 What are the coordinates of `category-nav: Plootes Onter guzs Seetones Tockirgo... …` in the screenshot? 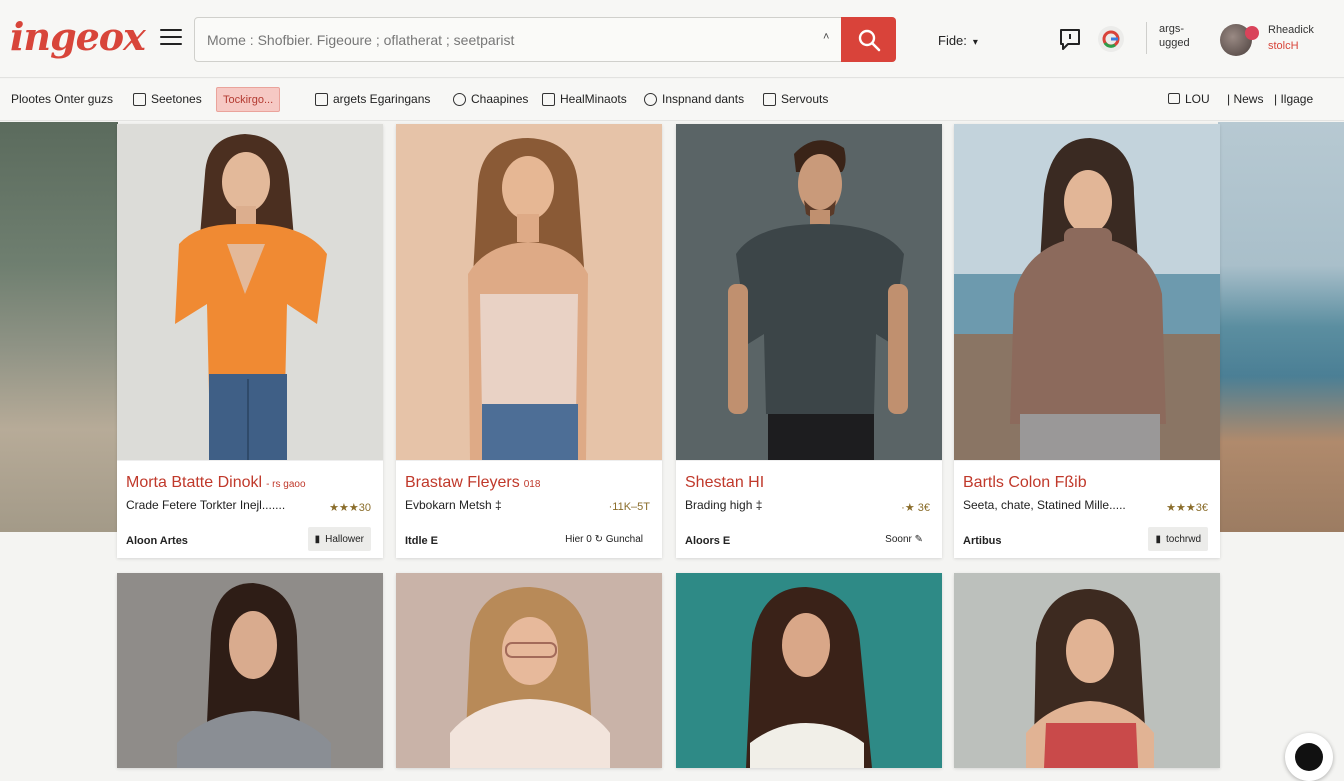 It's located at (672, 100).